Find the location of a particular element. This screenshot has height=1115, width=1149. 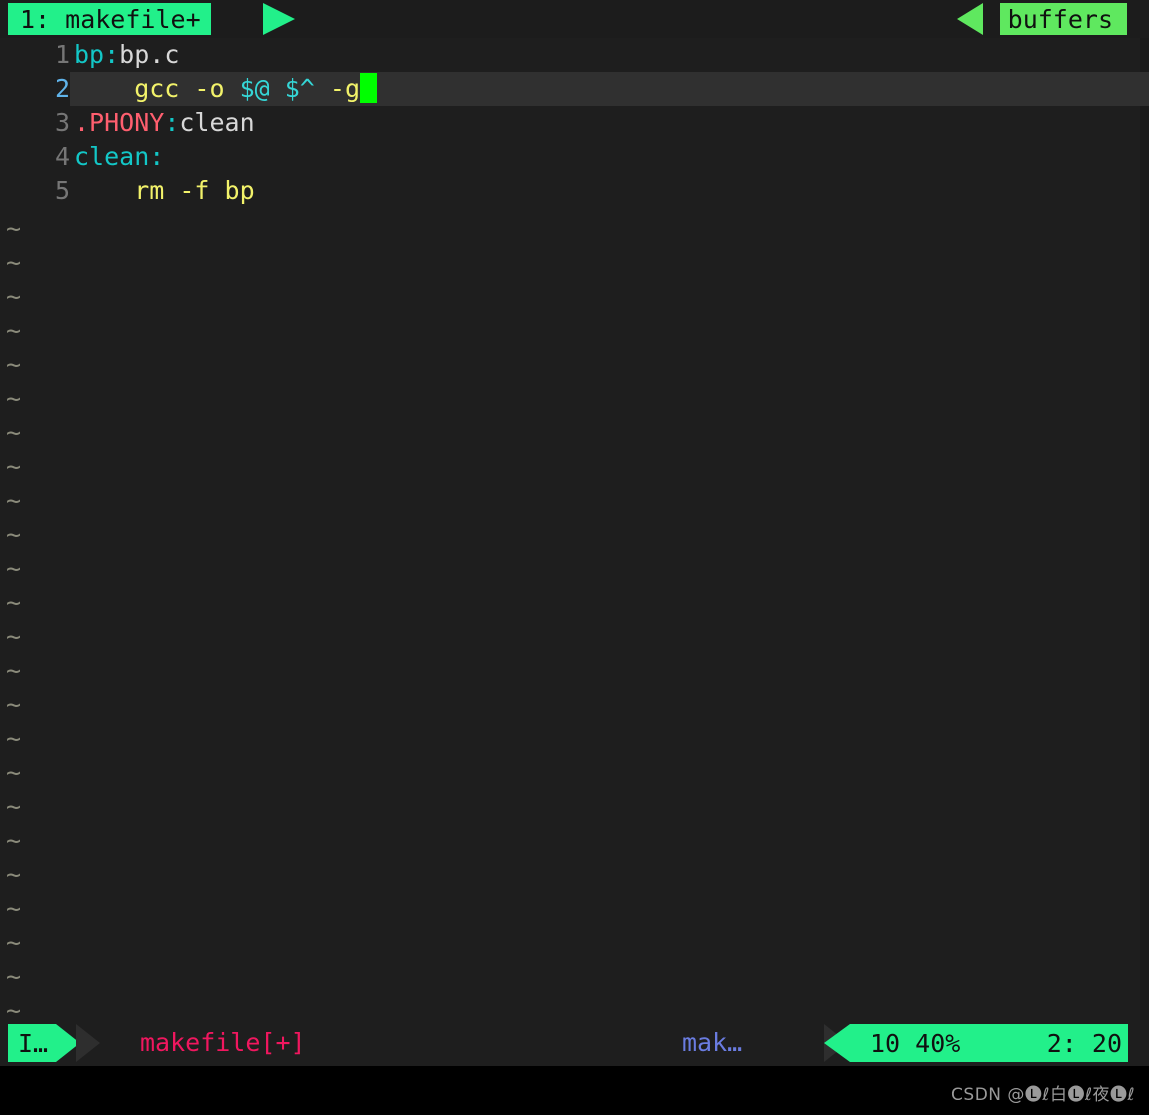

status-position-segment: 10 40% 2: 20 is located at coordinates (989, 1043).